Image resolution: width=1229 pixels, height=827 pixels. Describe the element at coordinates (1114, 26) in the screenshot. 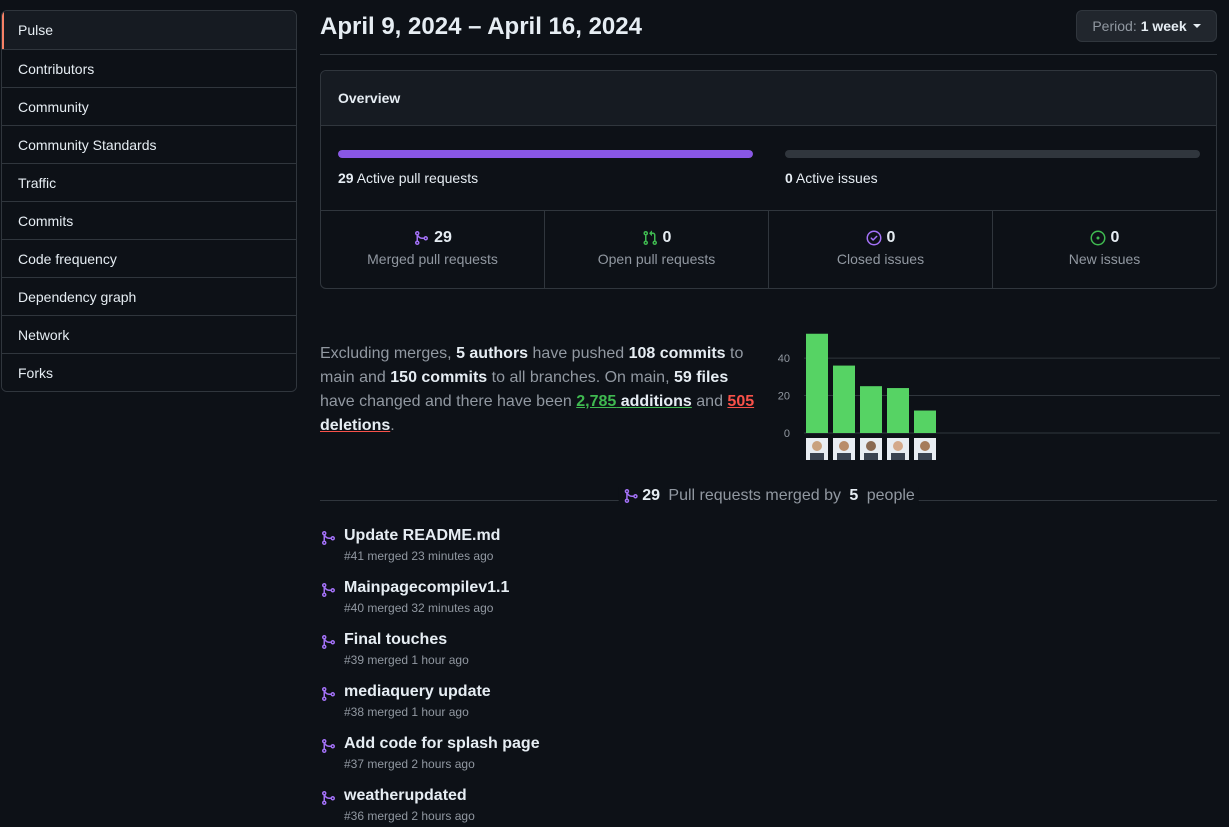

I see `period-label: Period:` at that location.